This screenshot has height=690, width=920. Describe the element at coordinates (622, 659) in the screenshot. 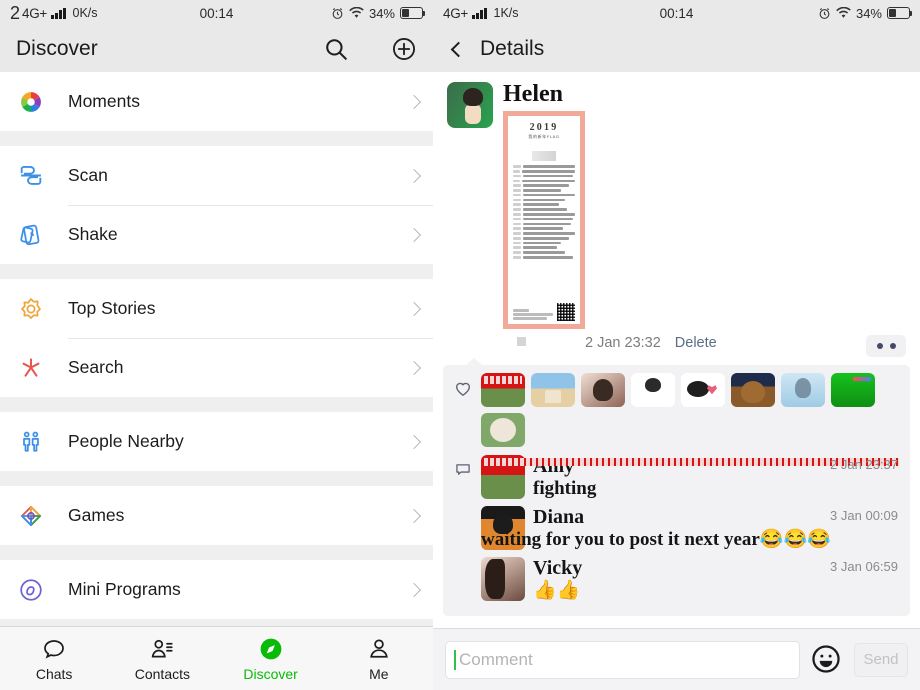

I see `comment-input: Comment` at that location.